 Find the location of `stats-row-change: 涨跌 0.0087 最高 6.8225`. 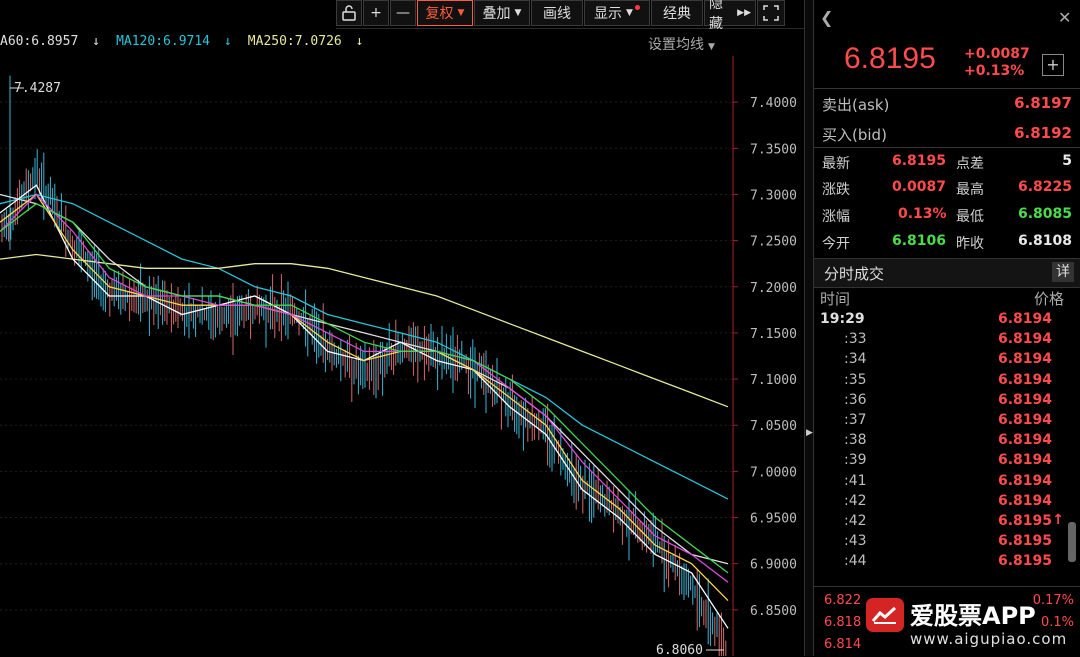

stats-row-change: 涨跌 0.0087 最高 6.8225 is located at coordinates (947, 187).